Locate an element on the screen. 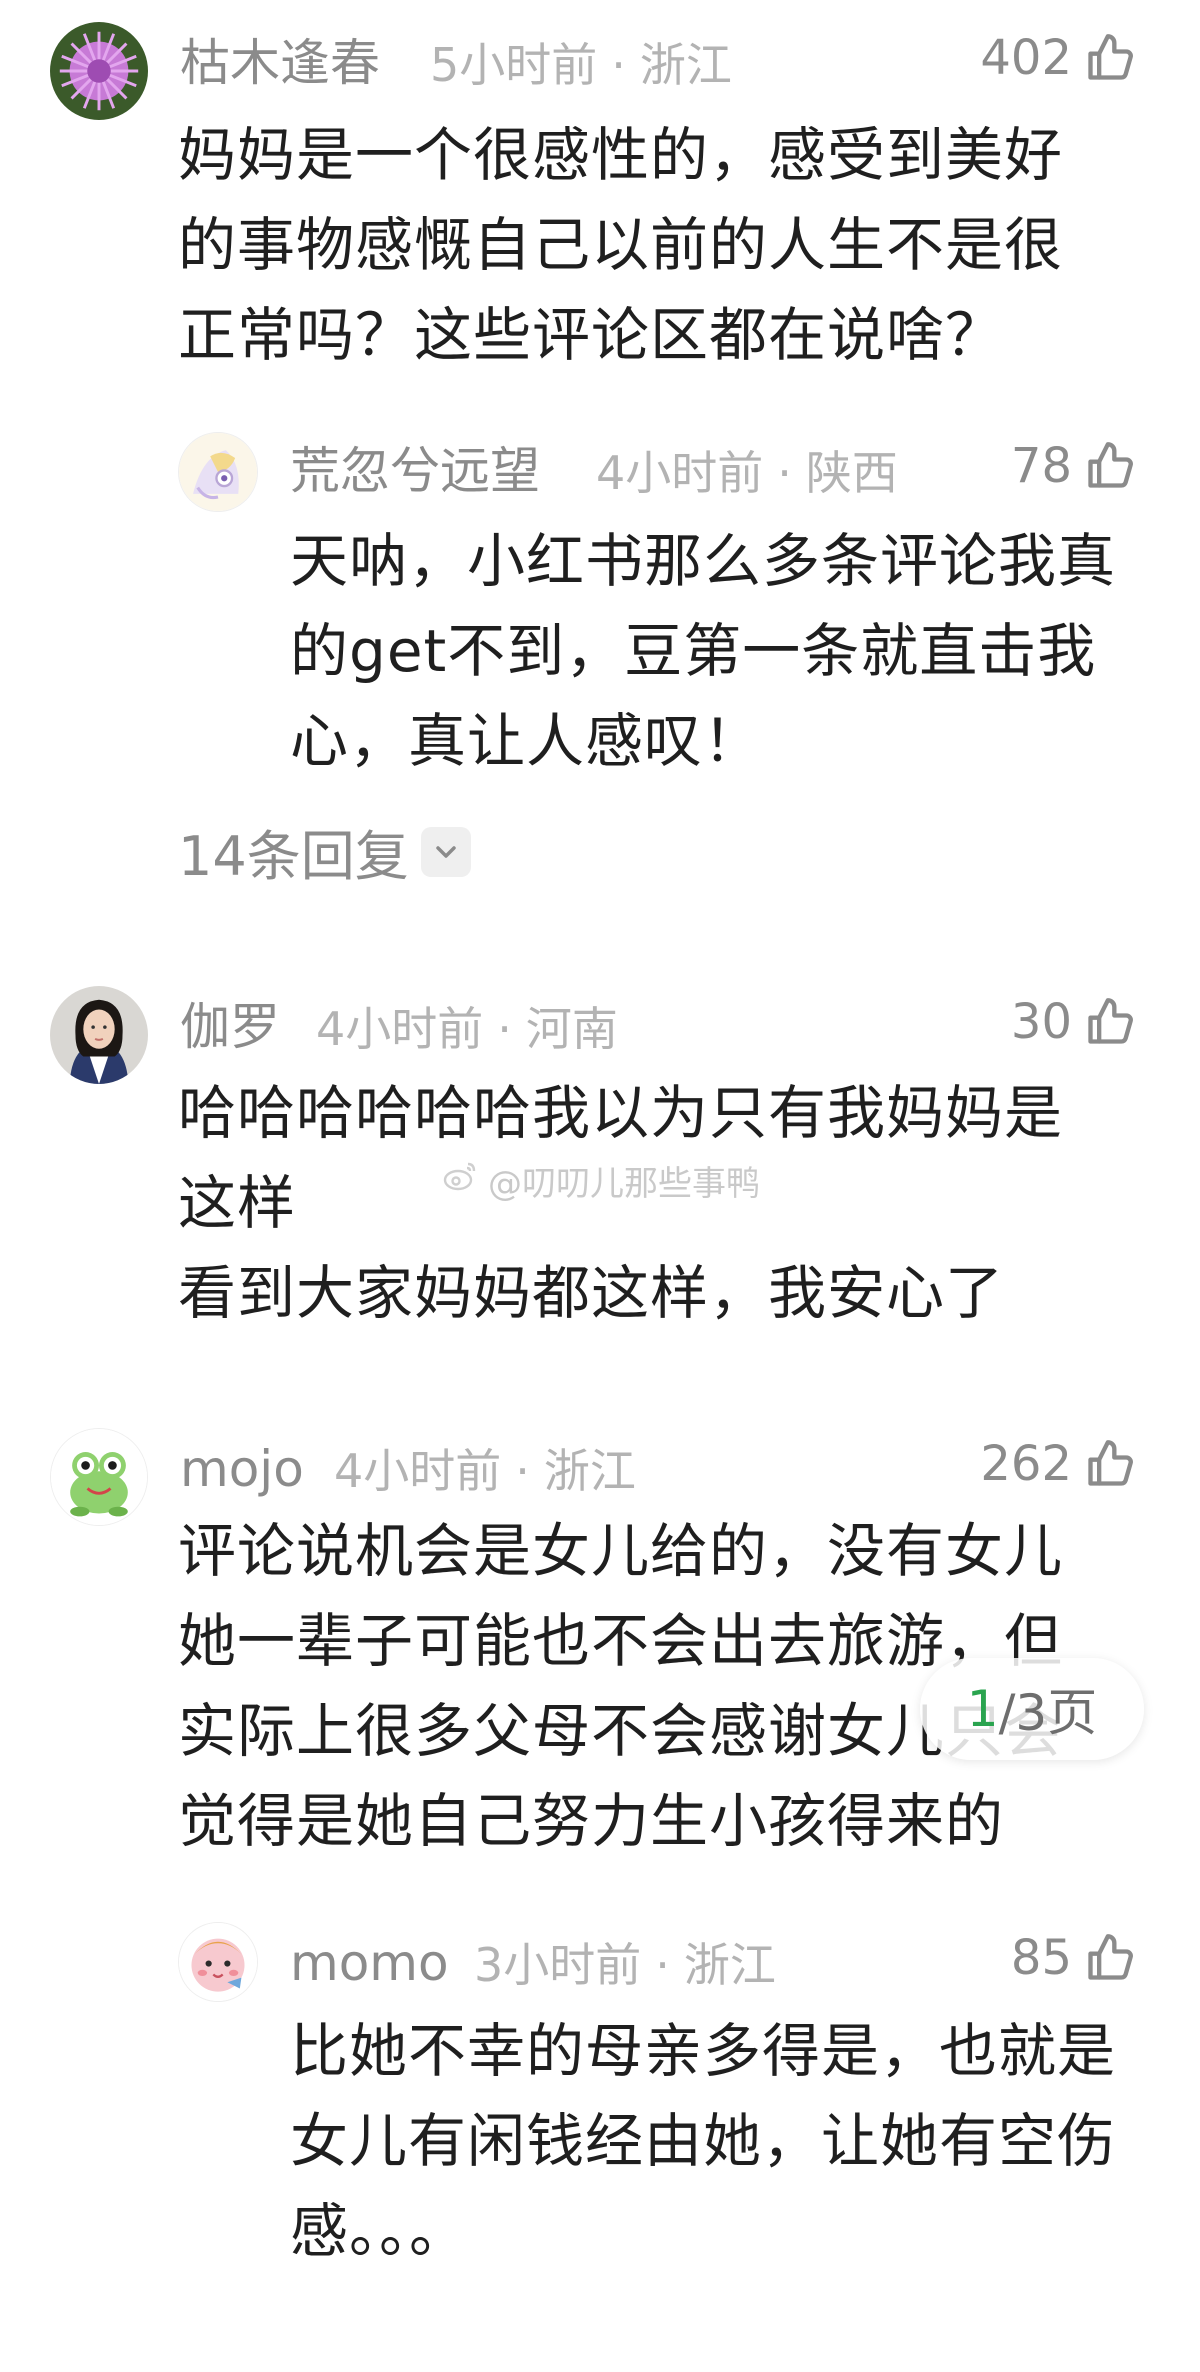 This screenshot has height=2372, width=1200. reply-location: 浙江 is located at coordinates (729, 1965).